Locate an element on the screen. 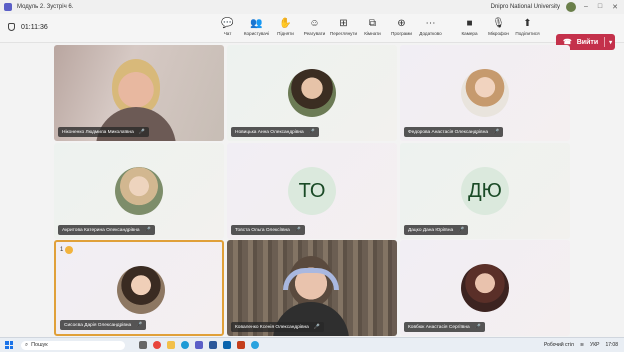 This screenshot has width=624, height=352. taskbar-search: ⌕ Пошук is located at coordinates (73, 345).